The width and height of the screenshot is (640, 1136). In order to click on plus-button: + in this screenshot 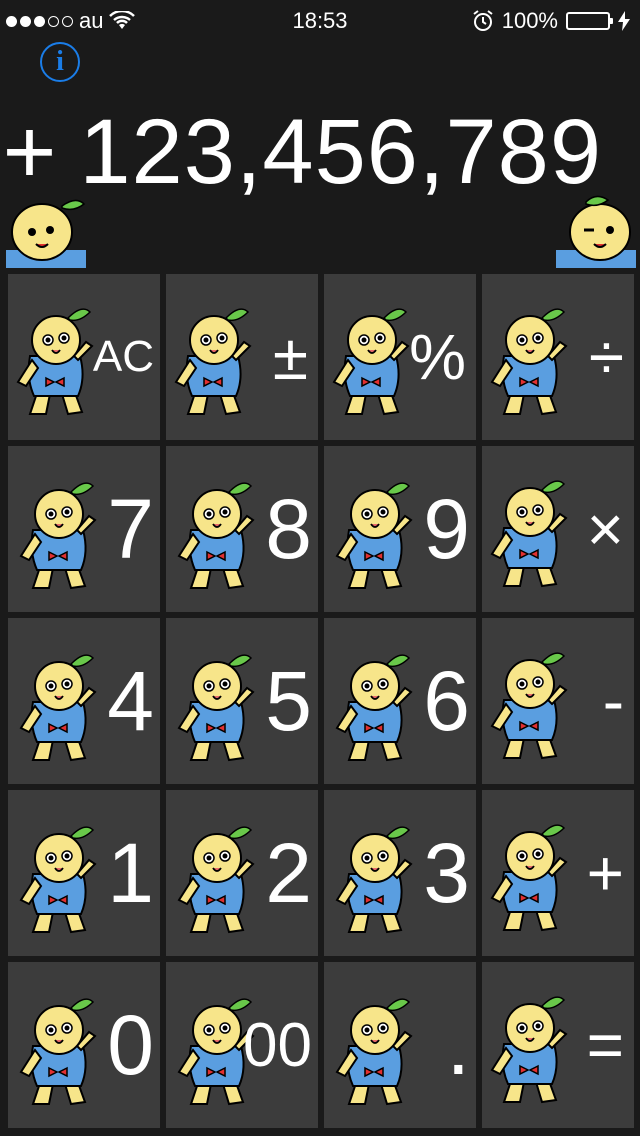, I will do `click(558, 873)`.